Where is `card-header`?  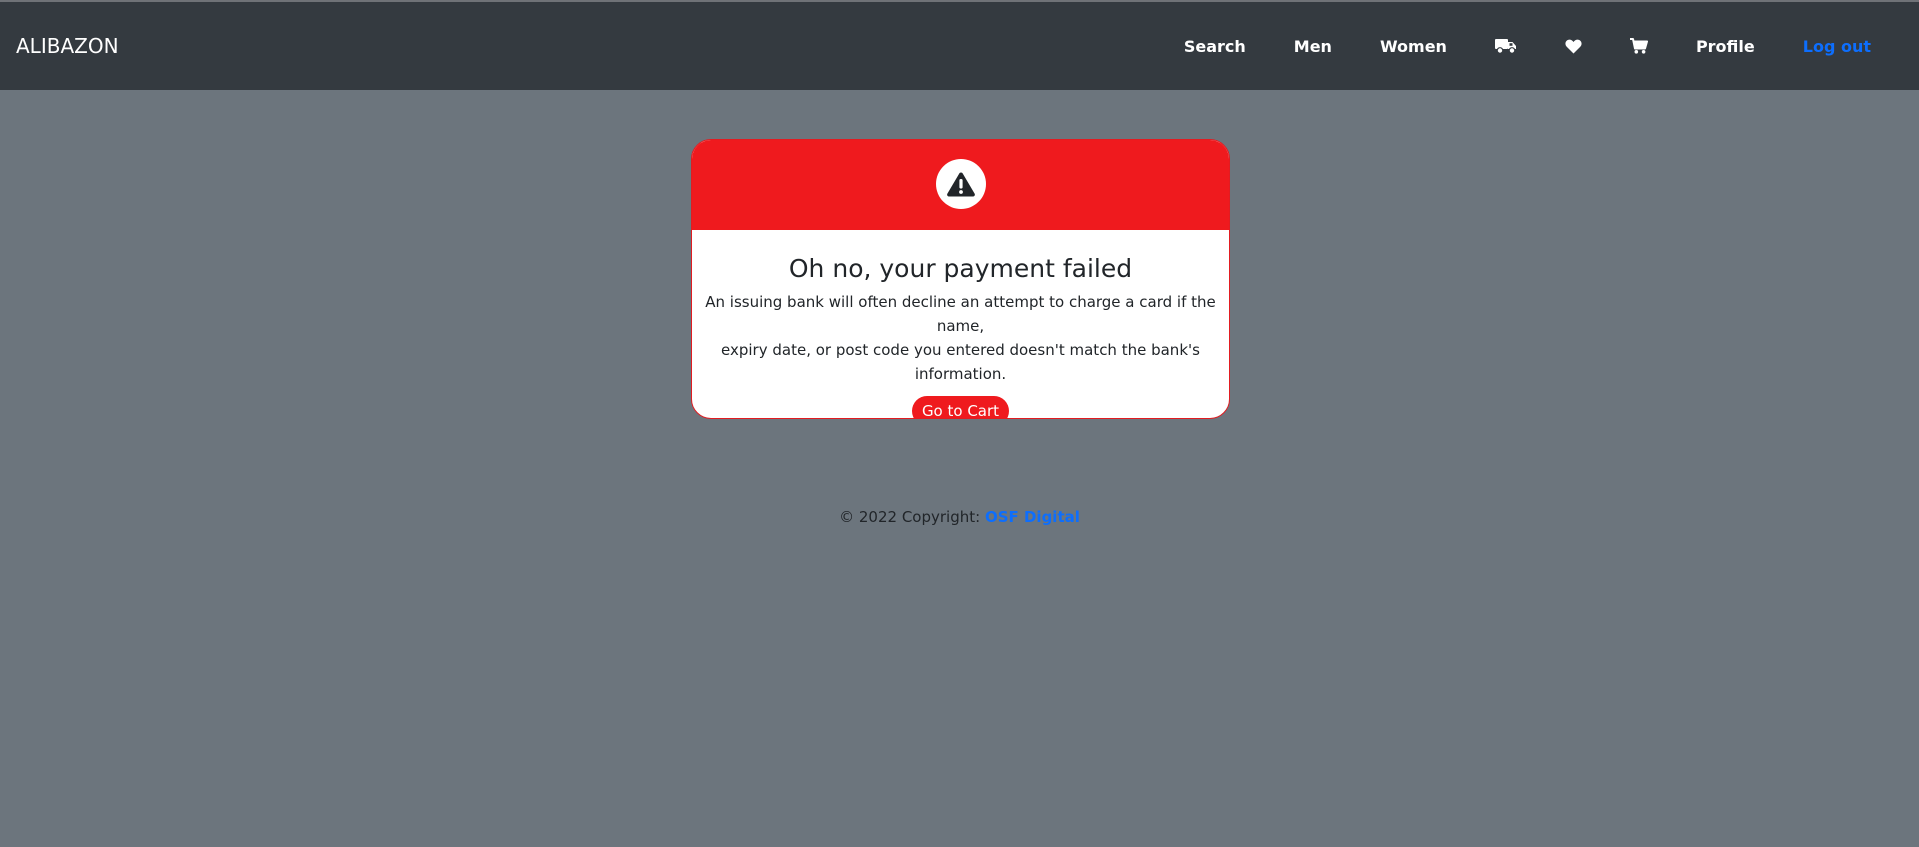 card-header is located at coordinates (960, 185).